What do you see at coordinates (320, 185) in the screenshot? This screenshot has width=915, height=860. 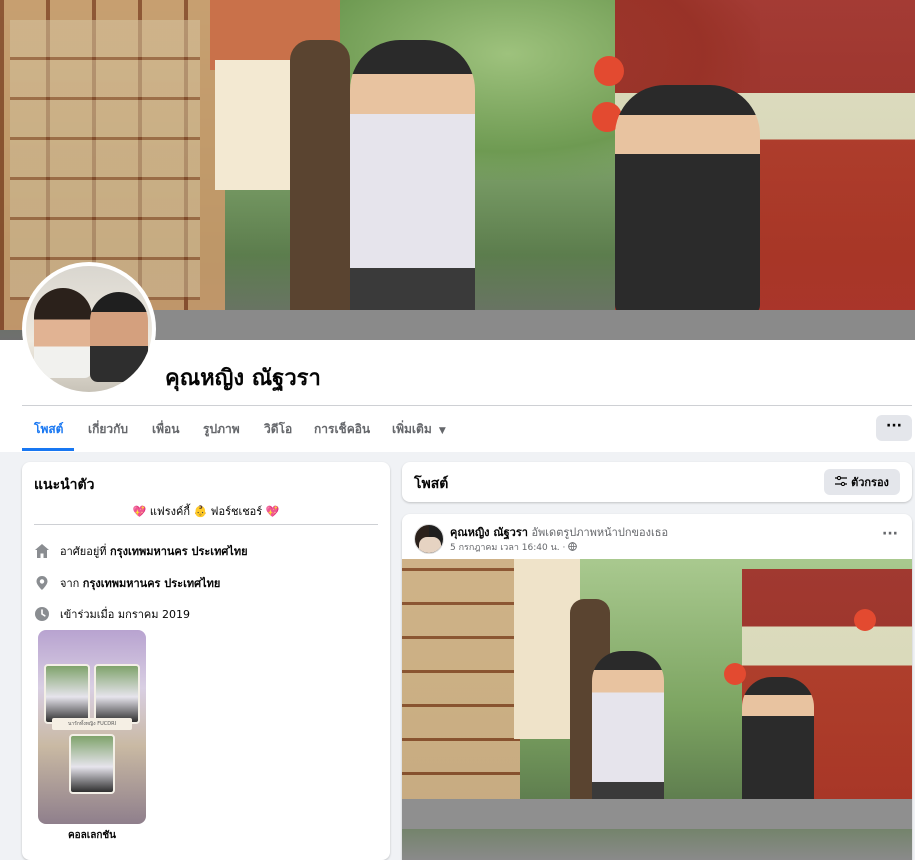 I see `cover-tree` at bounding box center [320, 185].